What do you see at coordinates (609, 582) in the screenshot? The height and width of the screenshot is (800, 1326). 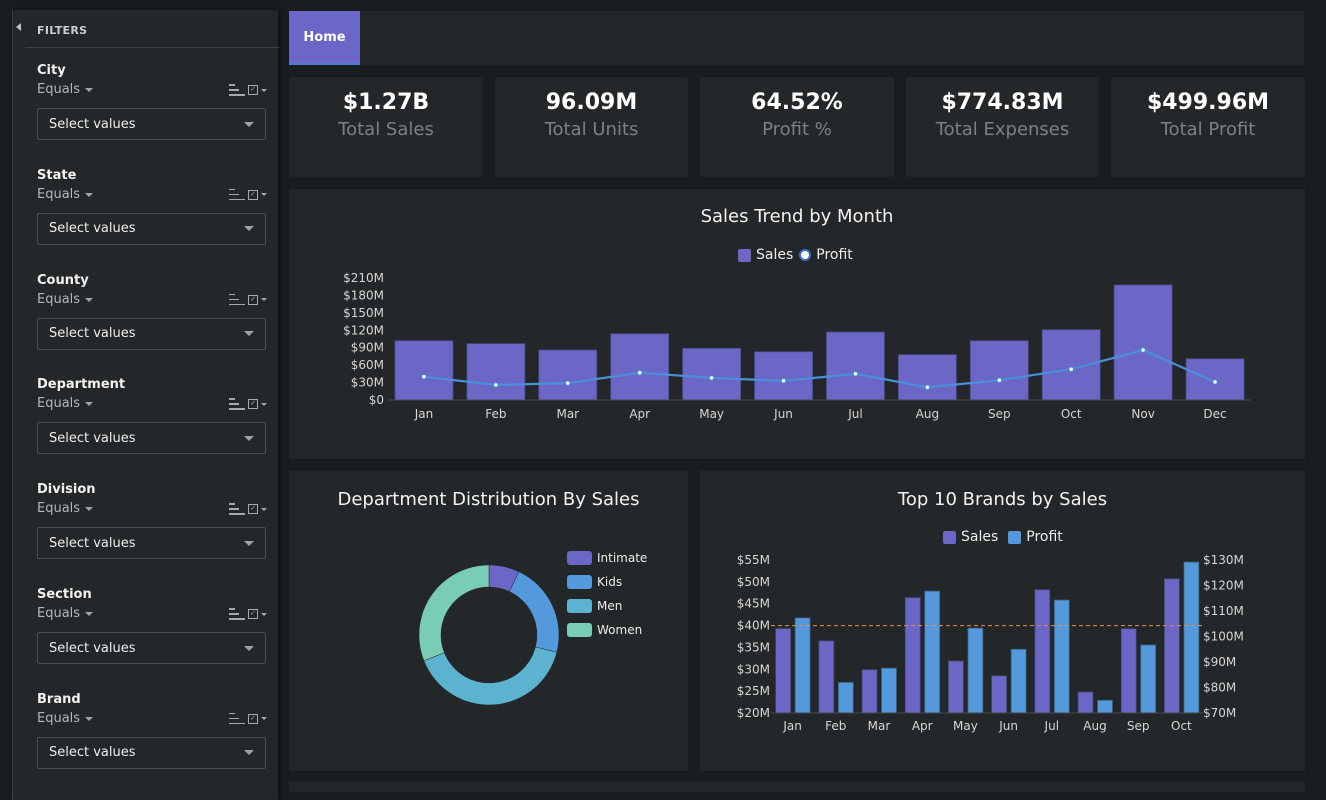 I see `legend-label: Kids` at bounding box center [609, 582].